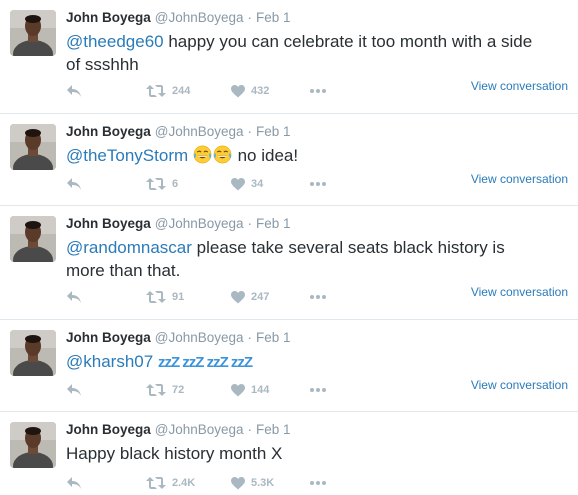 The width and height of the screenshot is (578, 495). What do you see at coordinates (168, 91) in the screenshot?
I see `retweet-button: 244` at bounding box center [168, 91].